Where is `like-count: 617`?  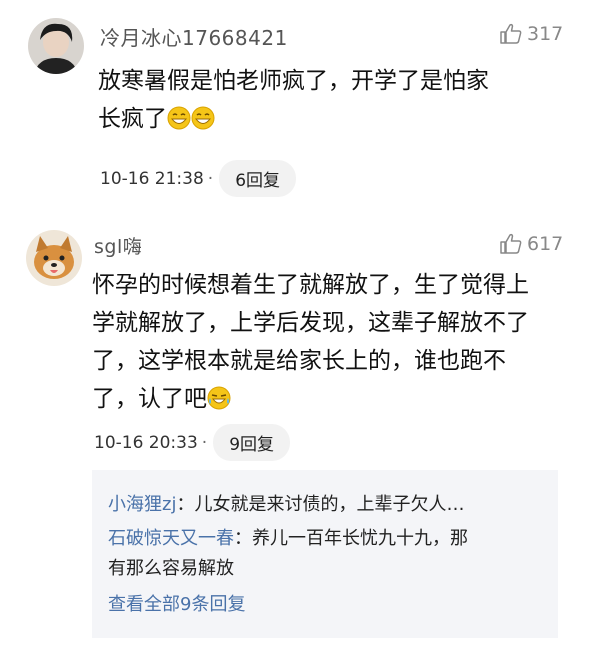
like-count: 617 is located at coordinates (545, 244).